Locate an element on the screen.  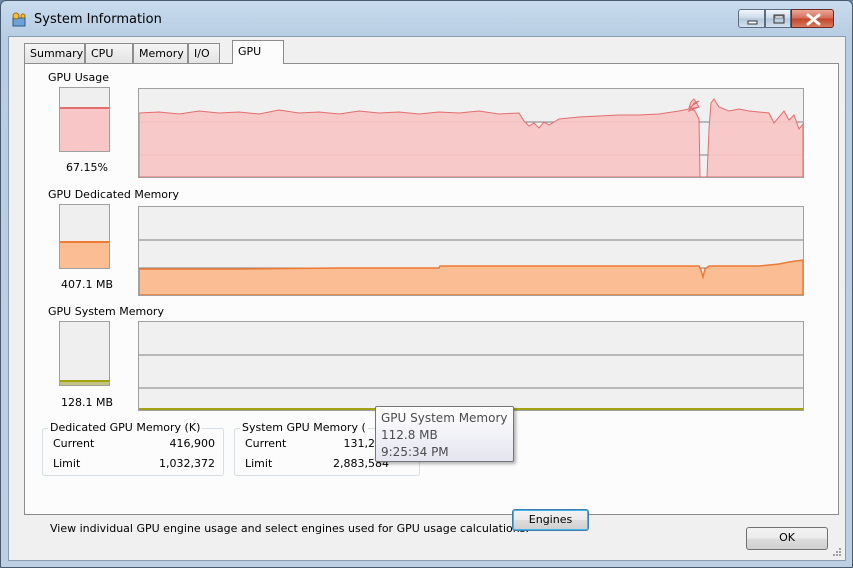
gpu-usage-label: GPU Usage is located at coordinates (78, 77).